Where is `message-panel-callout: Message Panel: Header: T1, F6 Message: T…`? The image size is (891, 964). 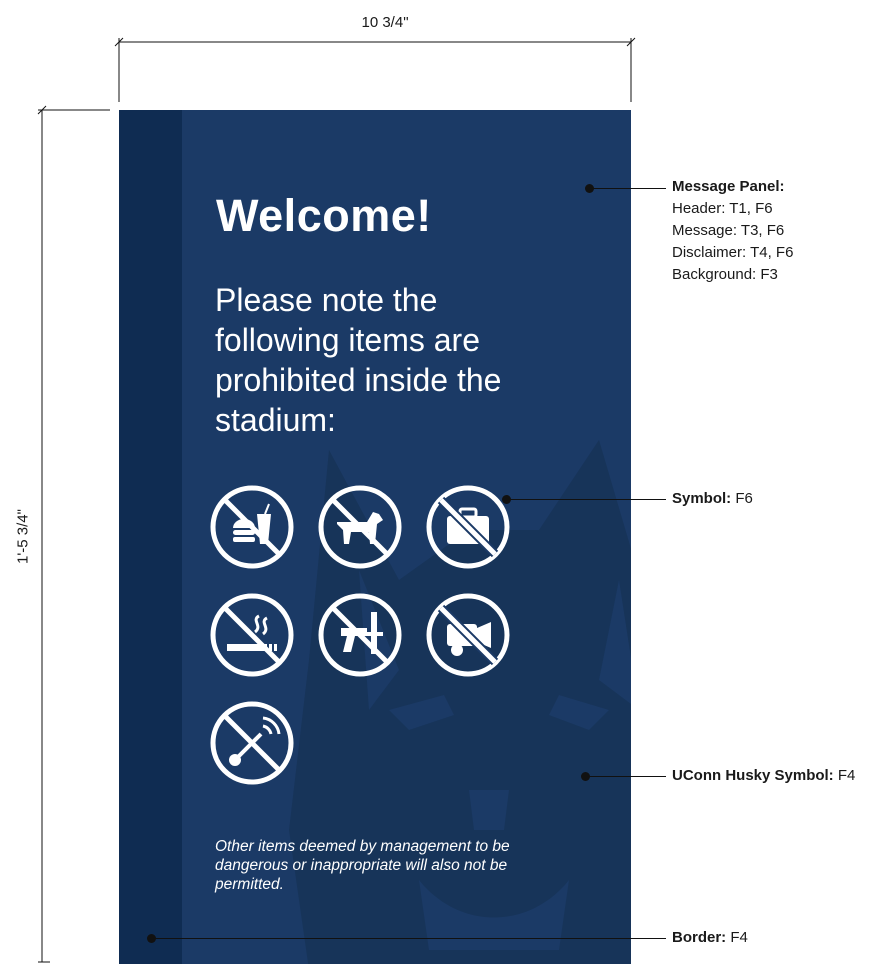 message-panel-callout: Message Panel: Header: T1, F6 Message: T… is located at coordinates (732, 231).